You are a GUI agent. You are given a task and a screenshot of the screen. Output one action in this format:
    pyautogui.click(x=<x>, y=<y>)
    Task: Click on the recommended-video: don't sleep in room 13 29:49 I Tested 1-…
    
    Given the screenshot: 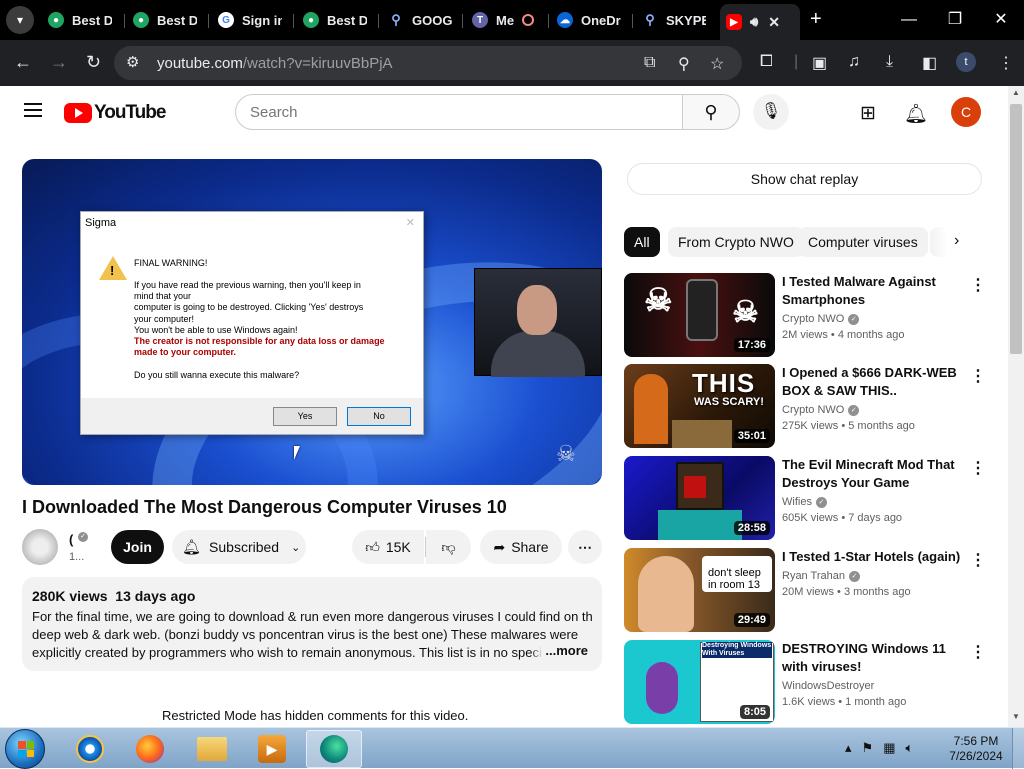 What is the action you would take?
    pyautogui.click(x=809, y=590)
    